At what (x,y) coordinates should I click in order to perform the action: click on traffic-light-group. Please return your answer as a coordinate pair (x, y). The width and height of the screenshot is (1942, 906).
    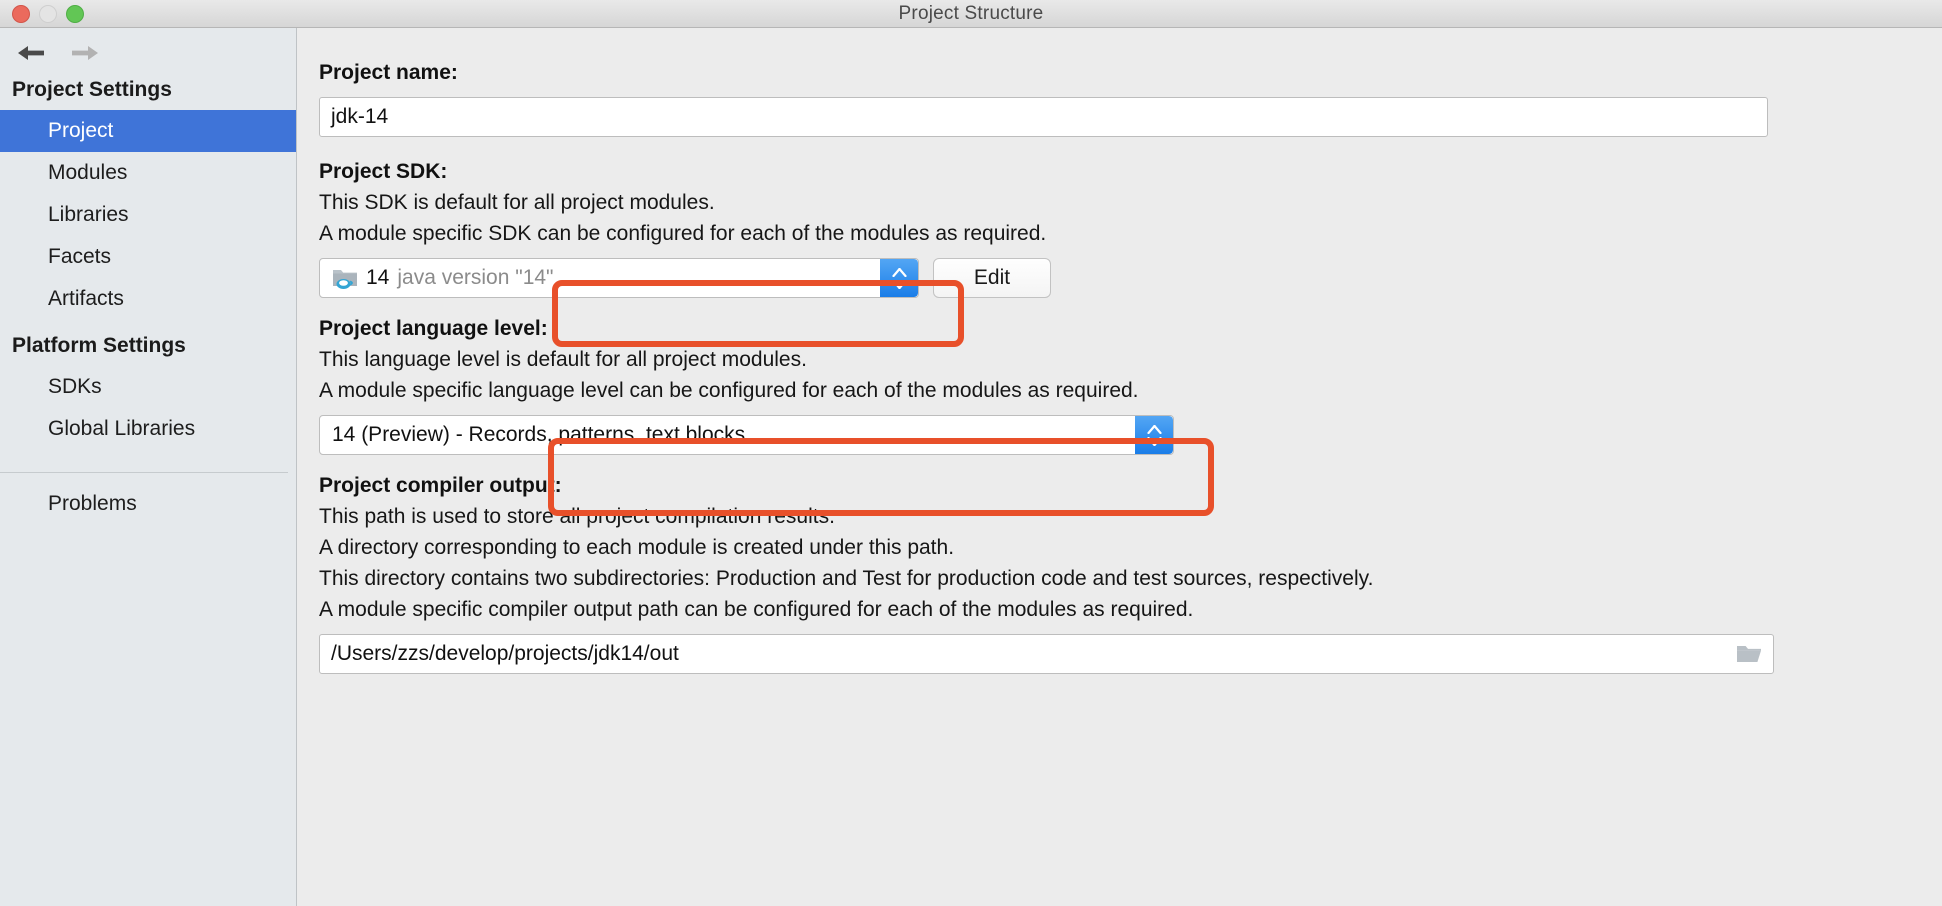
    Looking at the image, I should click on (42, 13).